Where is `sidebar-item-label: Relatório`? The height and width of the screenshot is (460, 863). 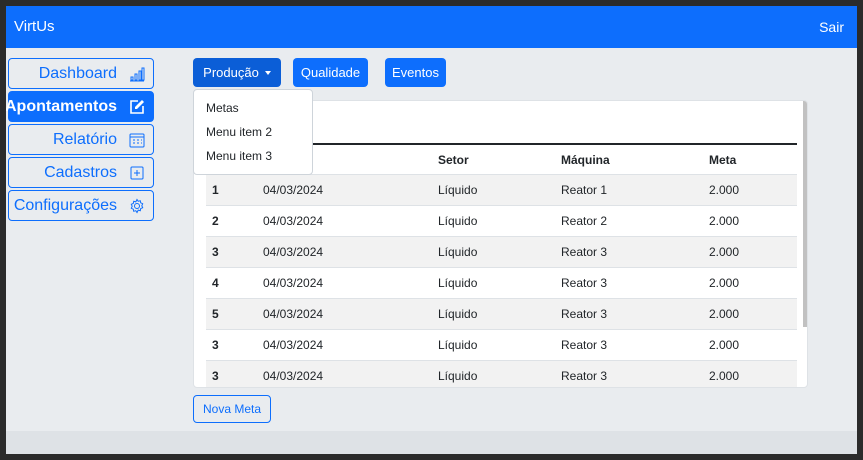 sidebar-item-label: Relatório is located at coordinates (84, 139).